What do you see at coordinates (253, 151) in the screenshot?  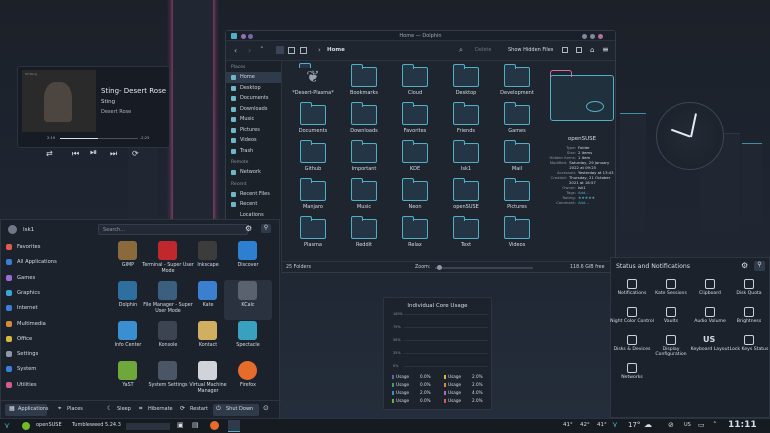 I see `sidebar-item-trash: Trash` at bounding box center [253, 151].